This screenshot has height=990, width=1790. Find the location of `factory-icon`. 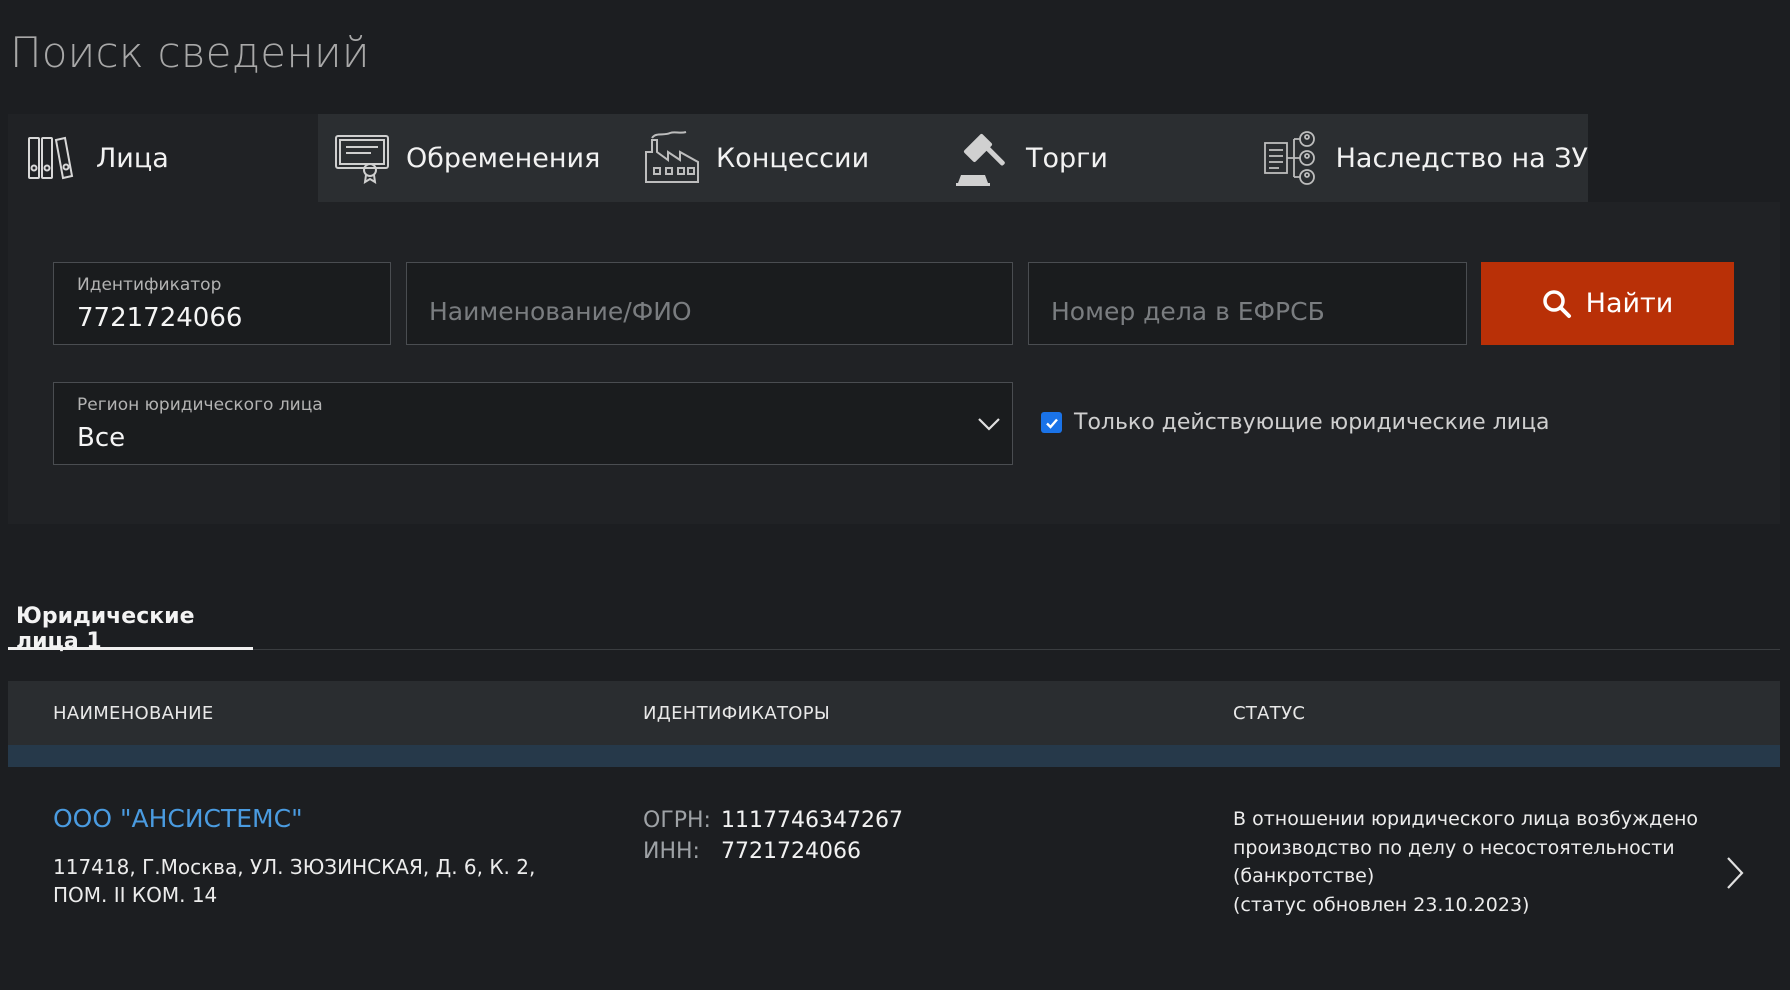

factory-icon is located at coordinates (672, 158).